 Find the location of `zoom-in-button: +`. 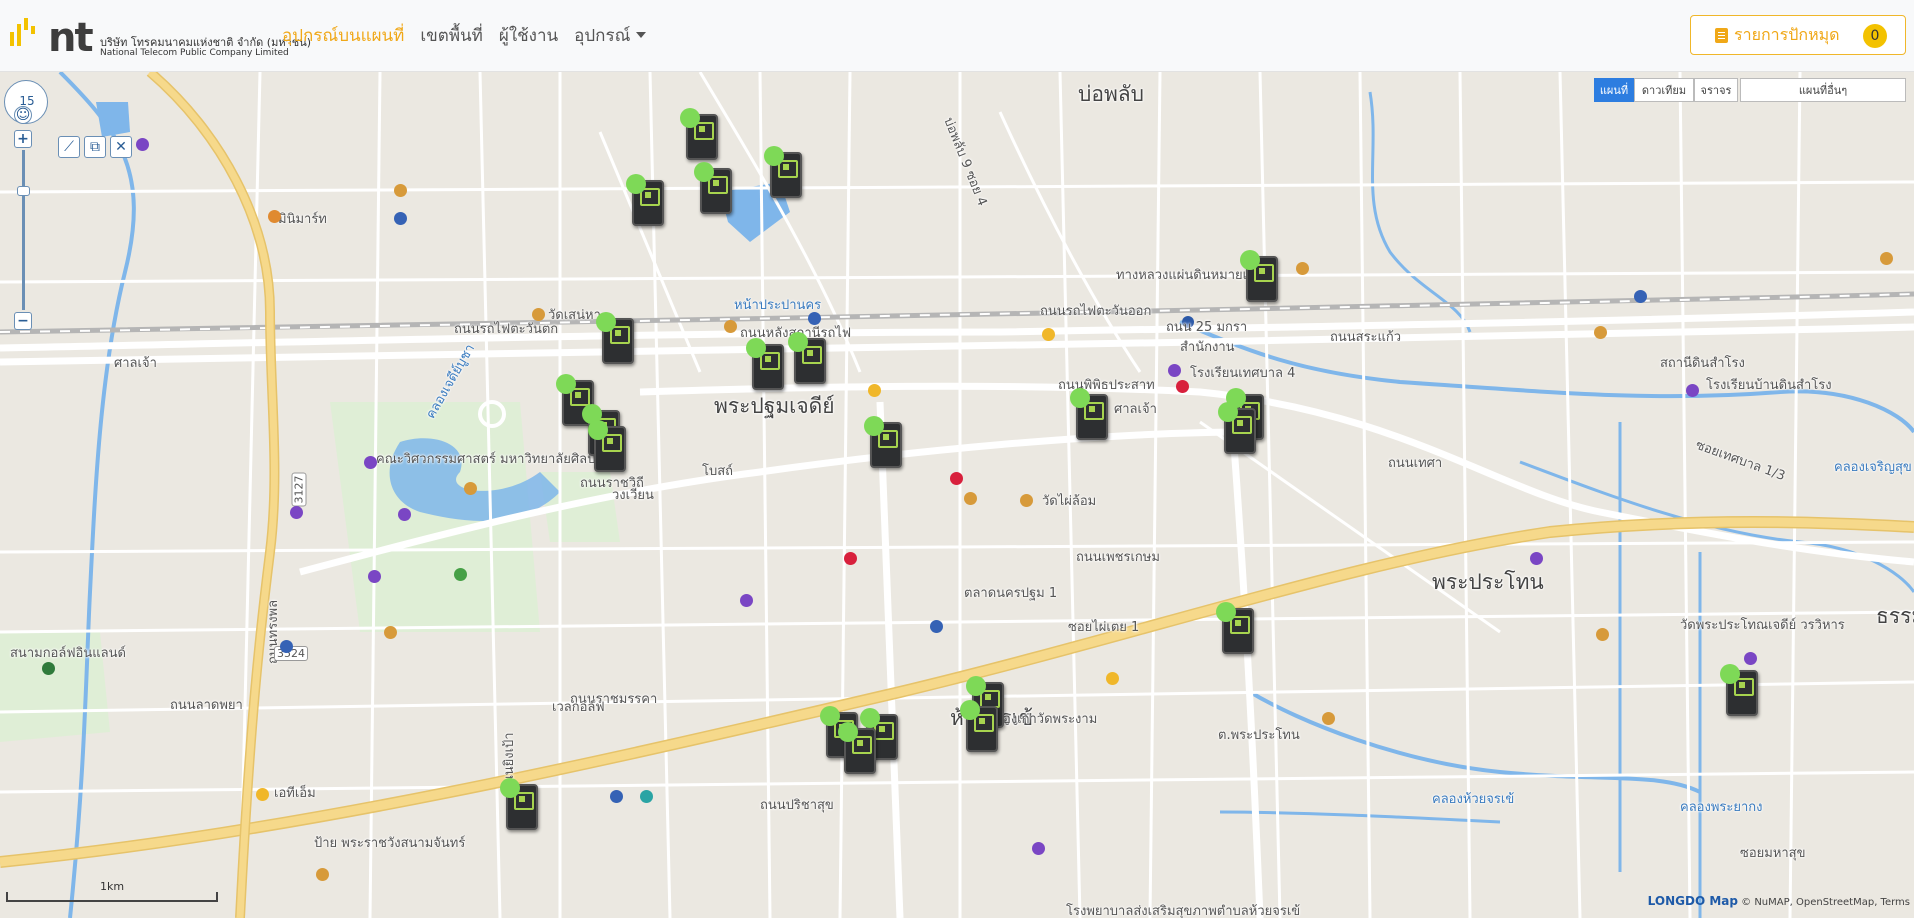

zoom-in-button: + is located at coordinates (23, 139).